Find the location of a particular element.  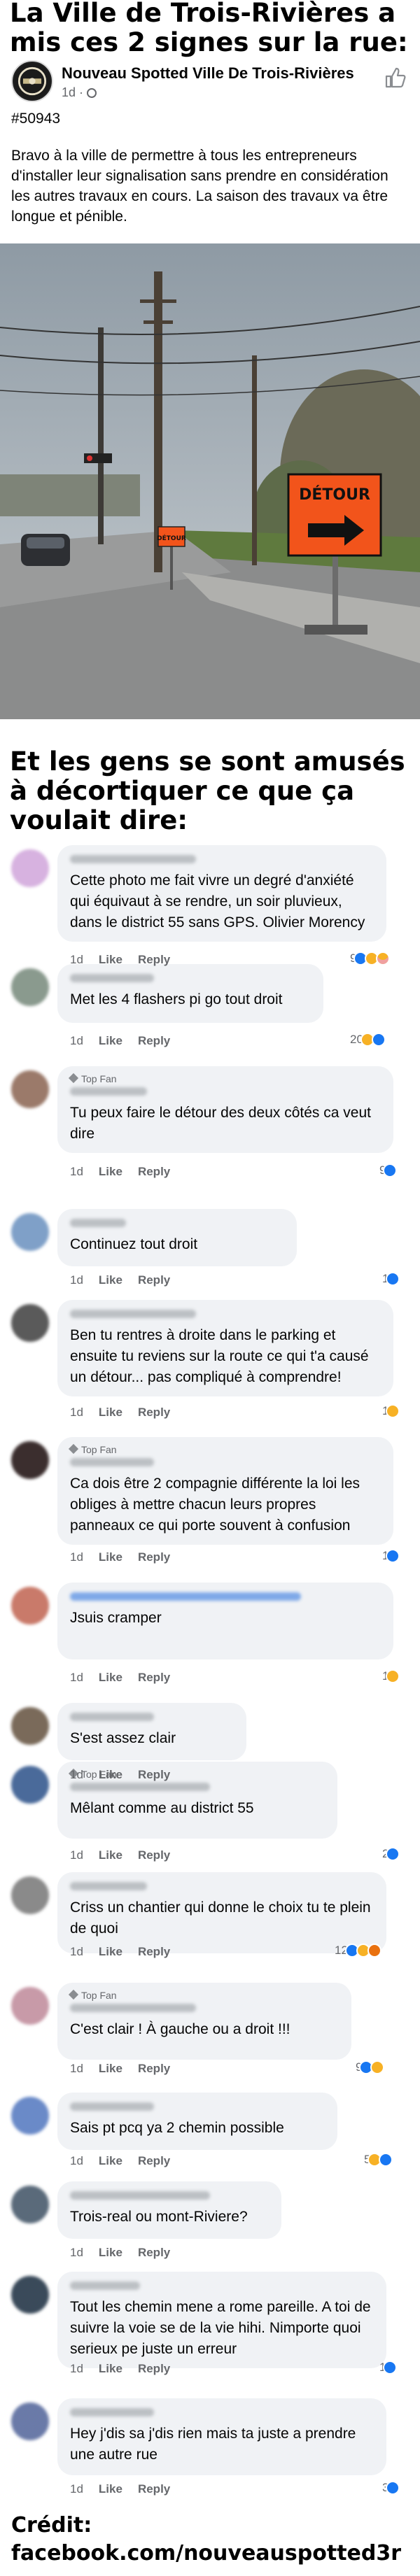

reaction-count: 12 is located at coordinates (358, 1951).